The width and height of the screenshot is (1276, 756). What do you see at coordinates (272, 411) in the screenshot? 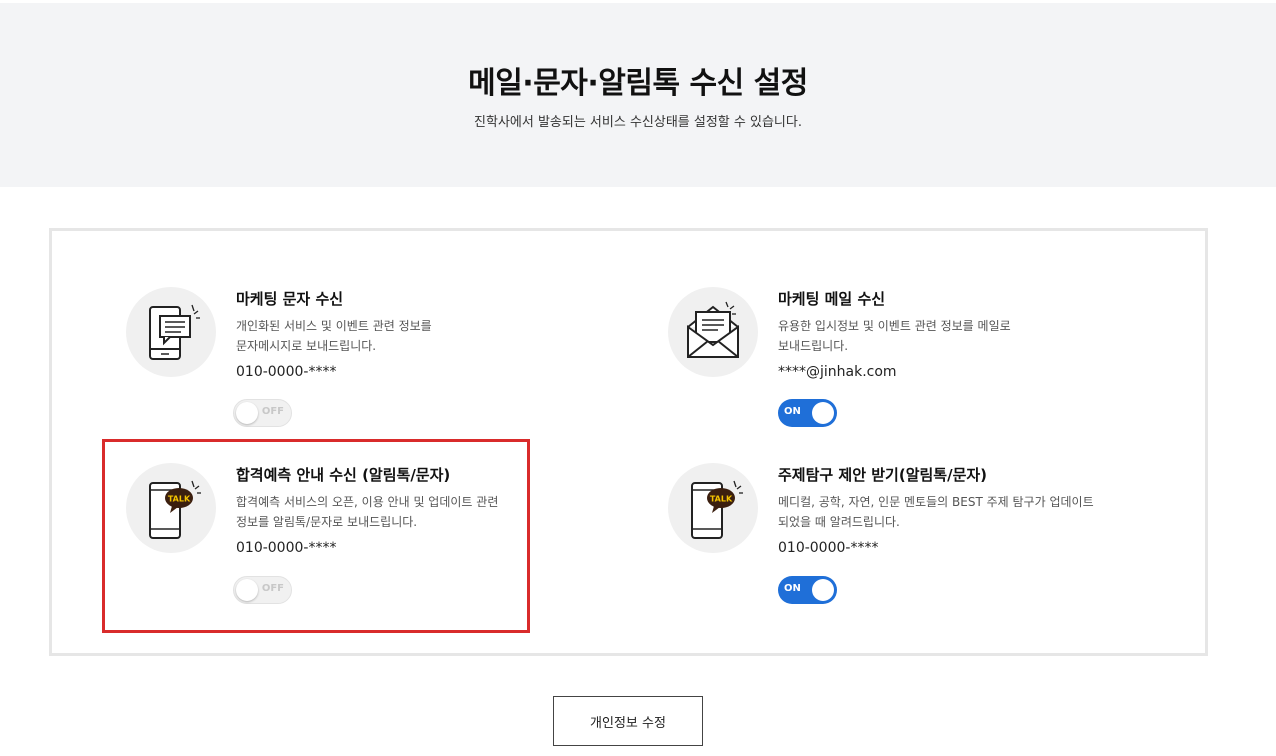
I see `toggle-label: OFF` at bounding box center [272, 411].